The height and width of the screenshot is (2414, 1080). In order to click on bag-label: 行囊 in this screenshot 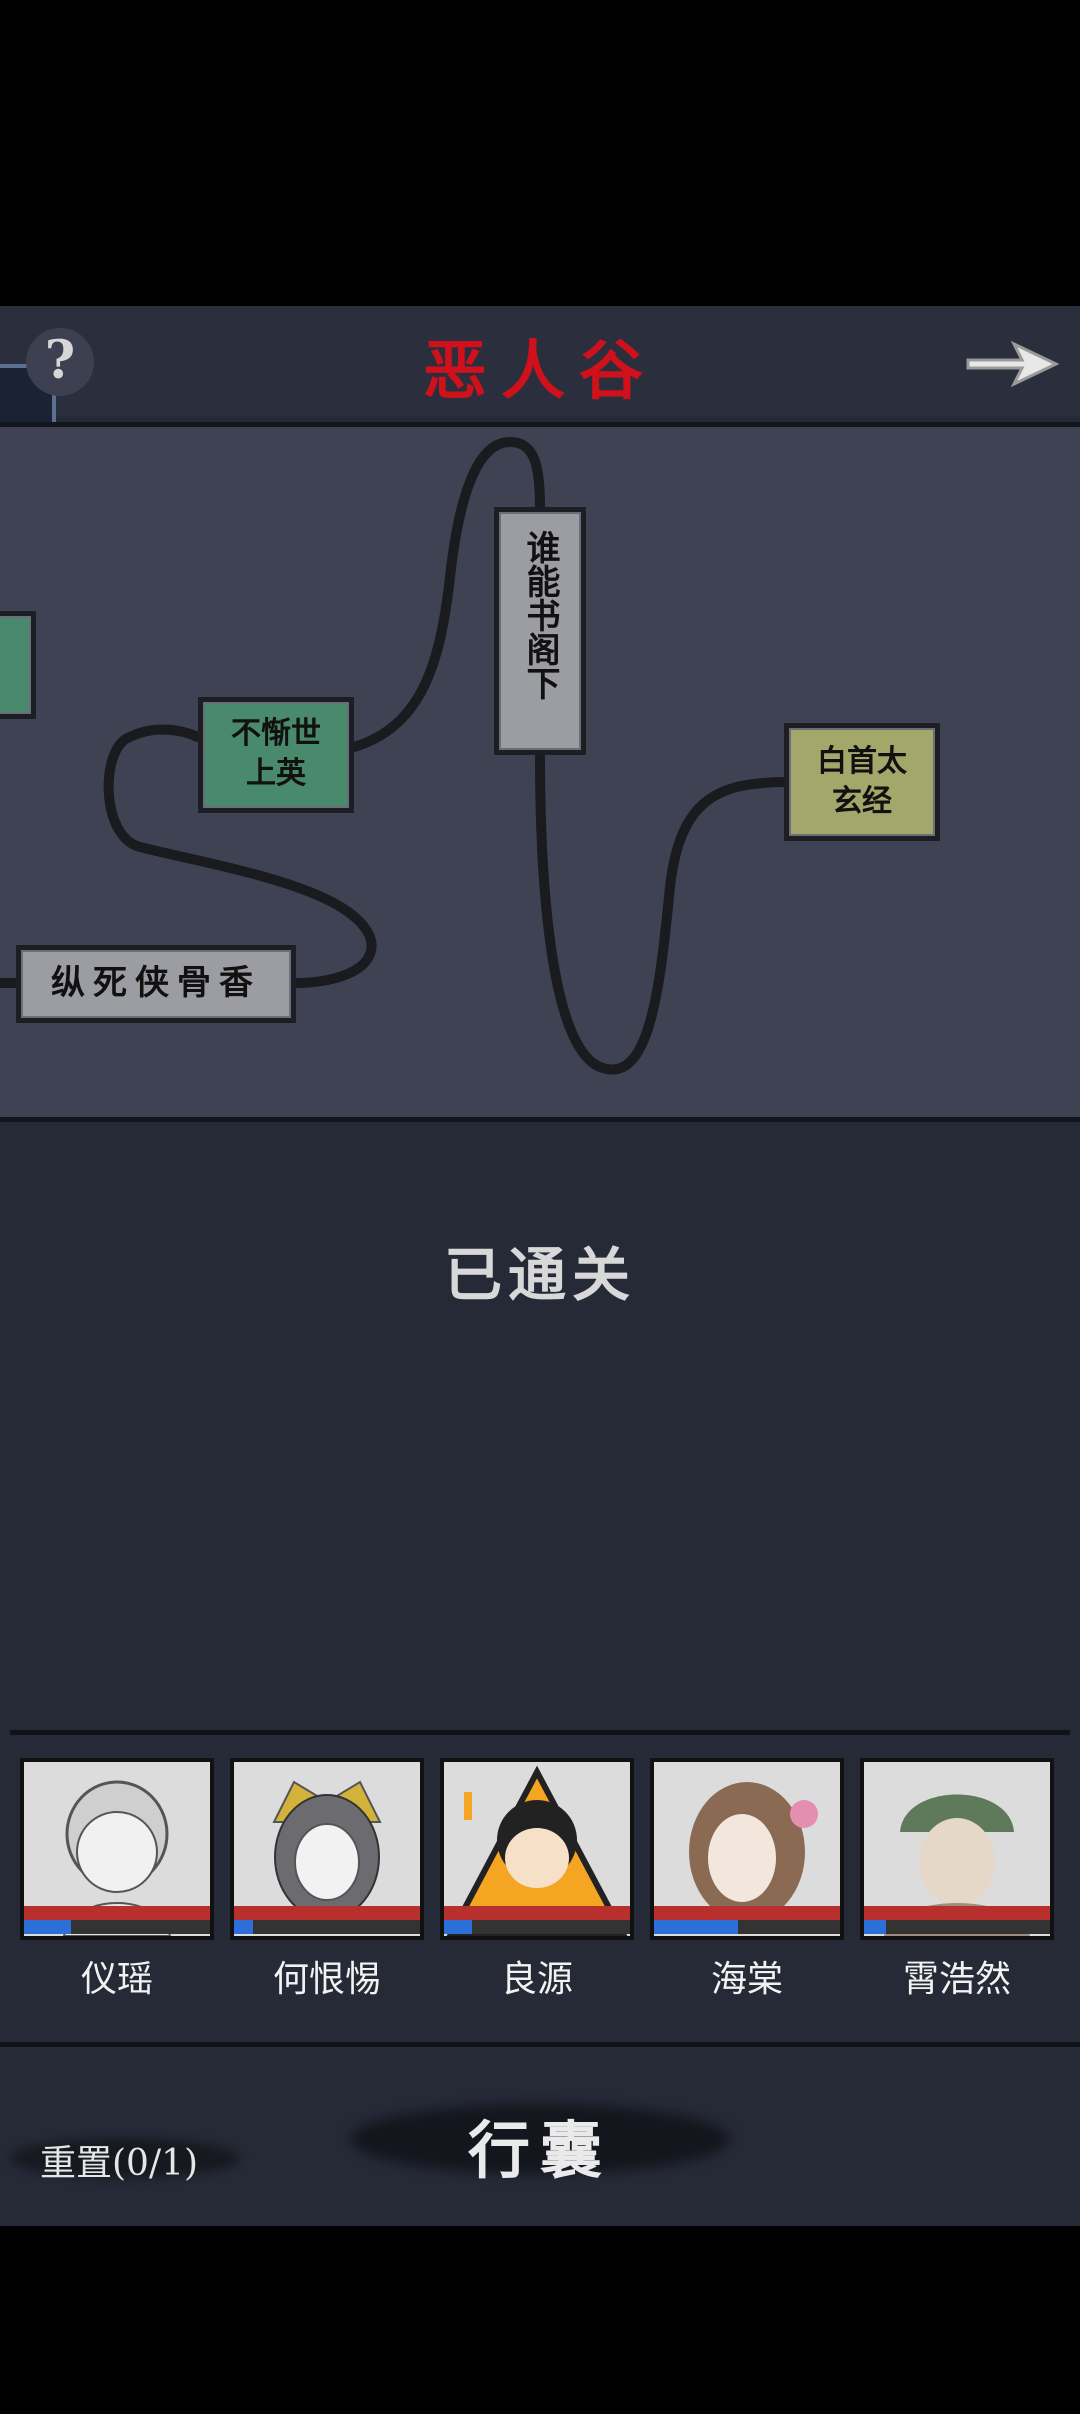, I will do `click(539, 2150)`.